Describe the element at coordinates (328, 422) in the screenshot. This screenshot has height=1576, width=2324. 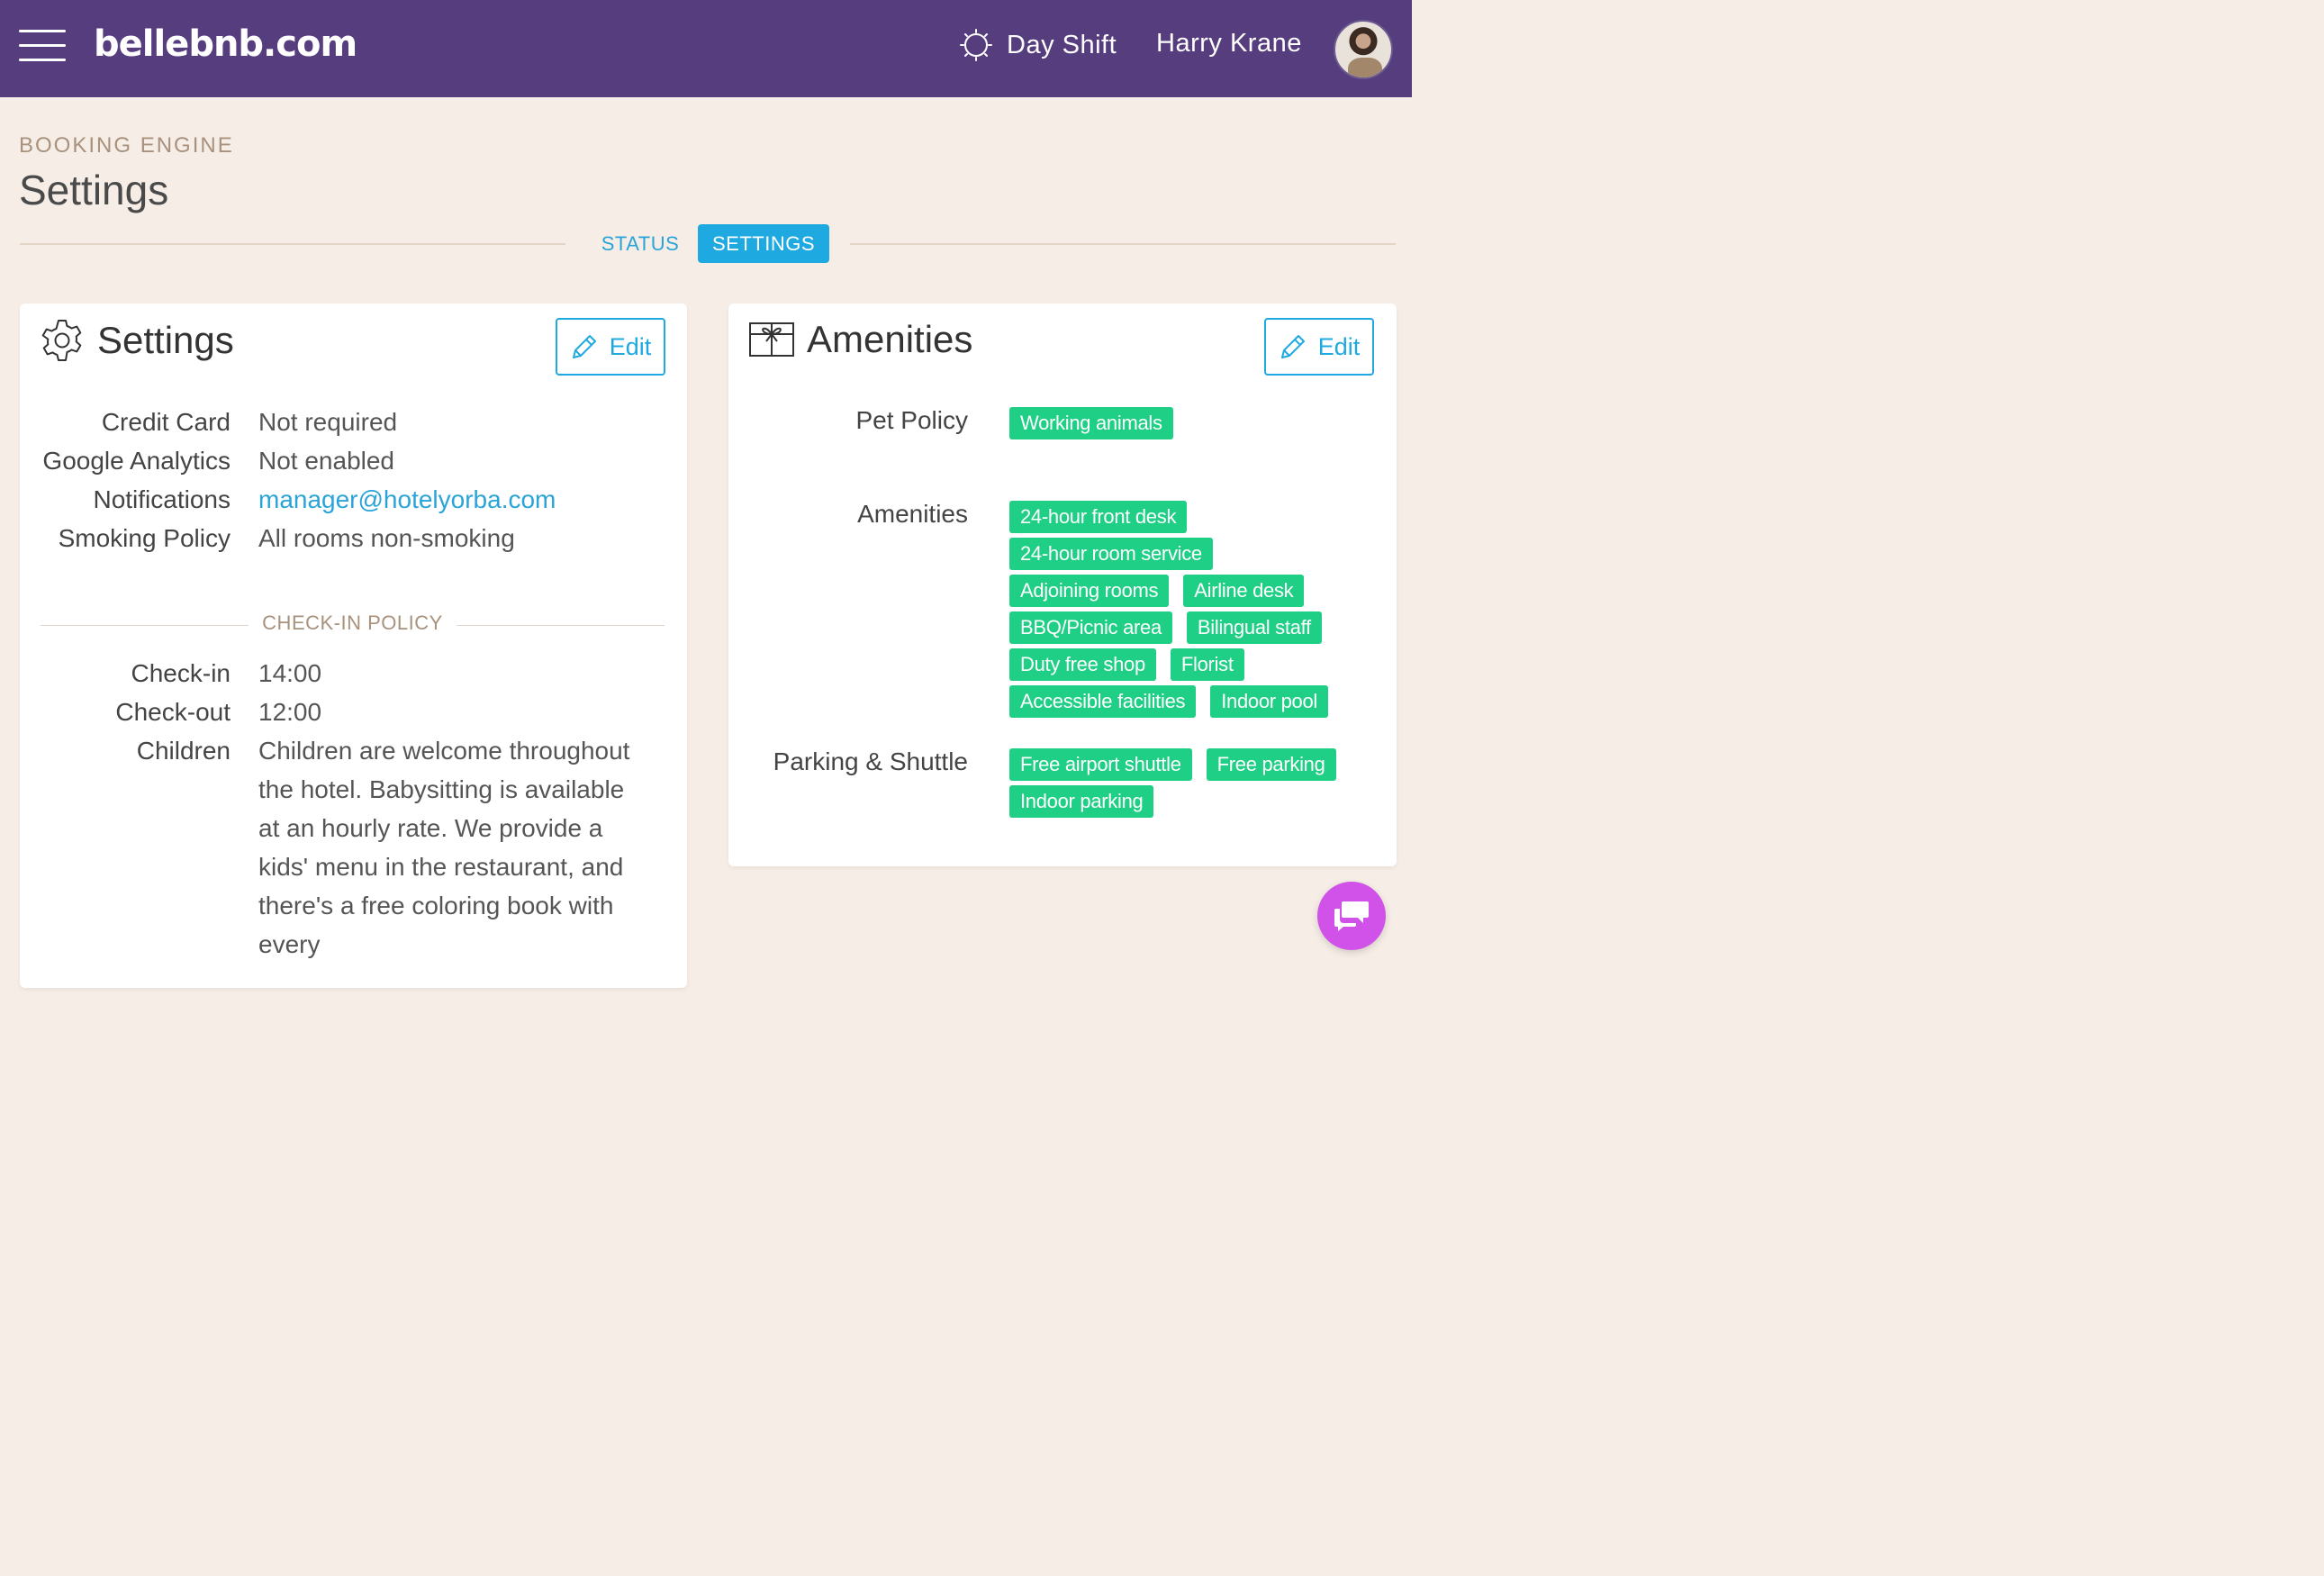
I see `field-value: Not required` at that location.